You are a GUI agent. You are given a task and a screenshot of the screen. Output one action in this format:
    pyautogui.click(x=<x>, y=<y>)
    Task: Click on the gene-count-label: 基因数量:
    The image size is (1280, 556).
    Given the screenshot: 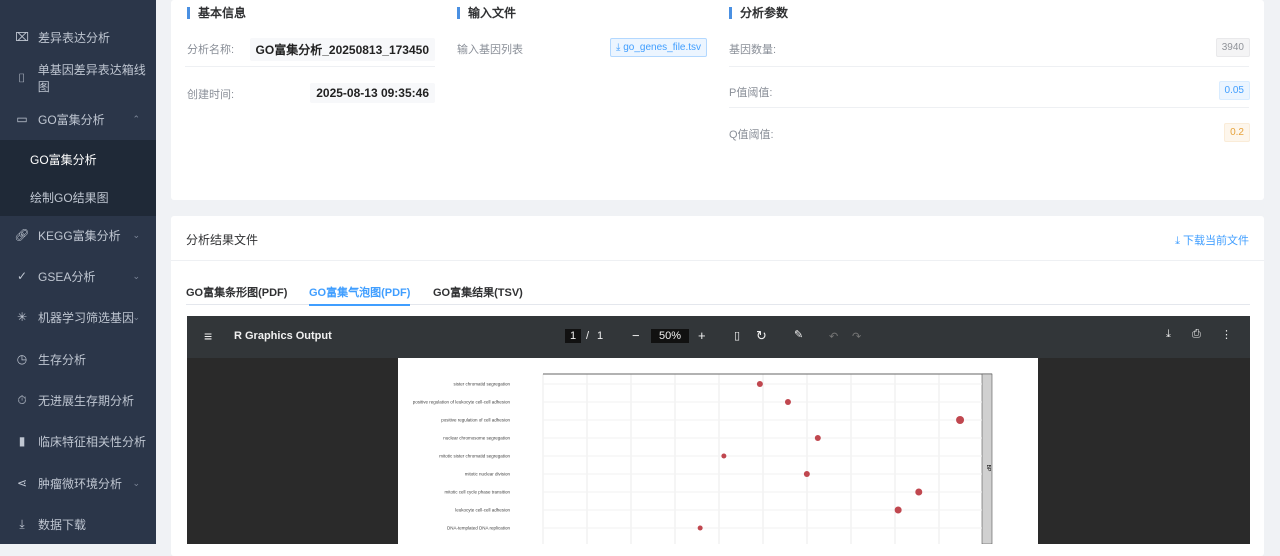 What is the action you would take?
    pyautogui.click(x=753, y=50)
    